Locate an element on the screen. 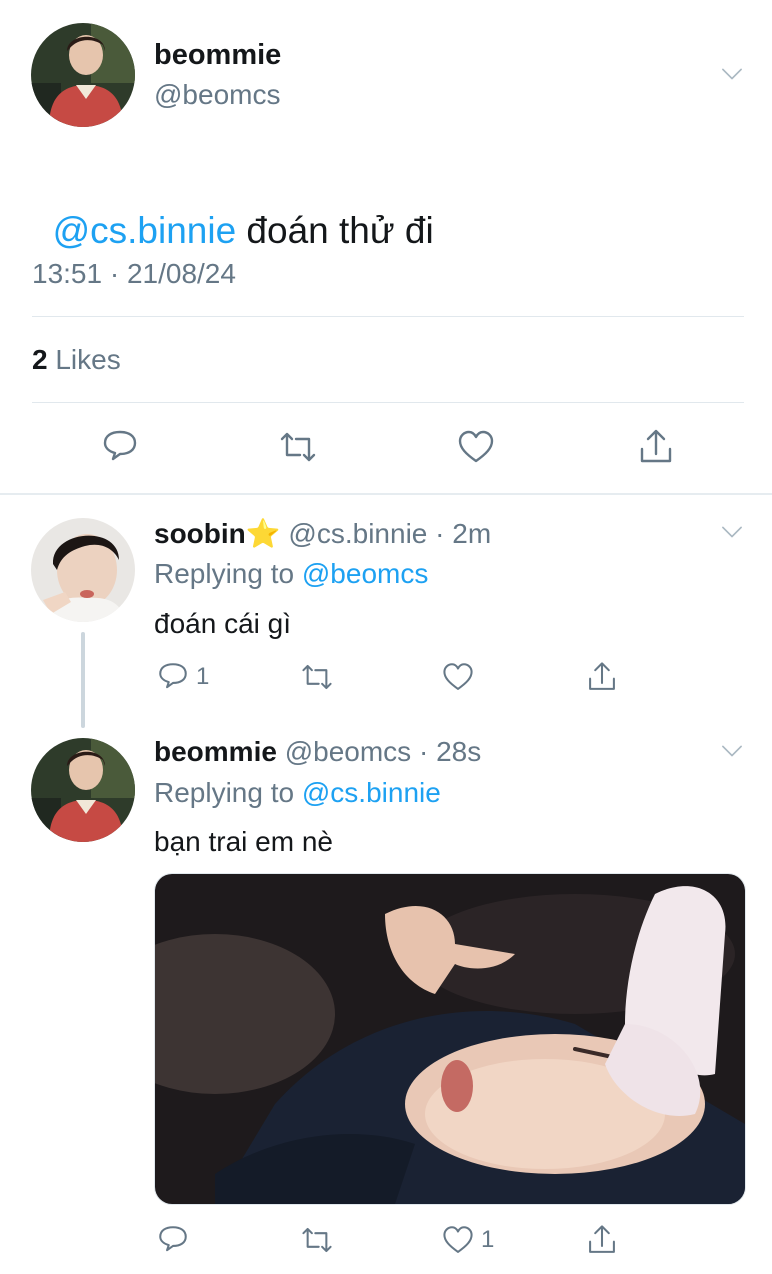 The height and width of the screenshot is (1274, 772). relative-time: · 2m is located at coordinates (463, 533).